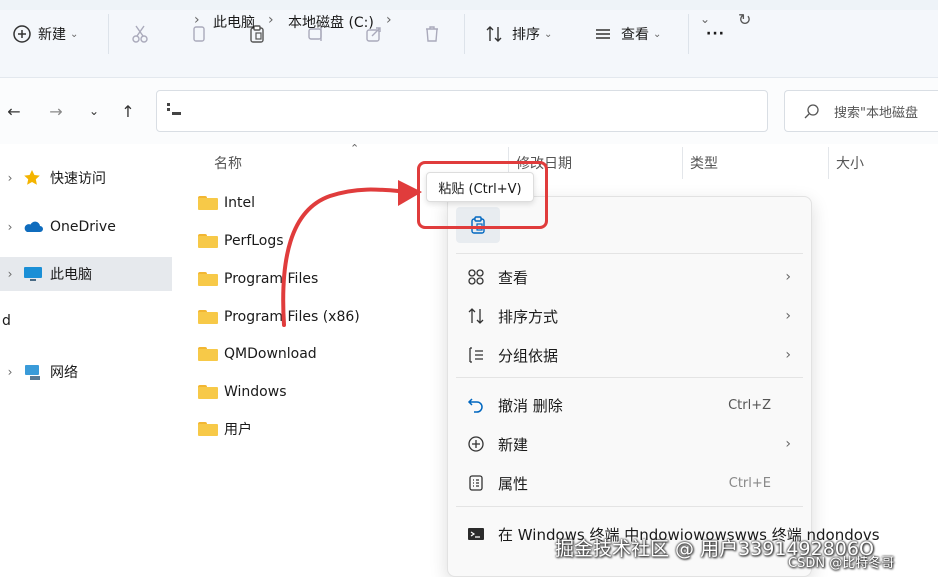 Image resolution: width=938 pixels, height=577 pixels. I want to click on sidebar-item-this-pc: › 此电脑, so click(86, 274).